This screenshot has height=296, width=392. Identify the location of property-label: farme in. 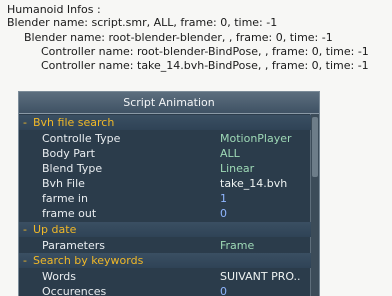
(65, 198).